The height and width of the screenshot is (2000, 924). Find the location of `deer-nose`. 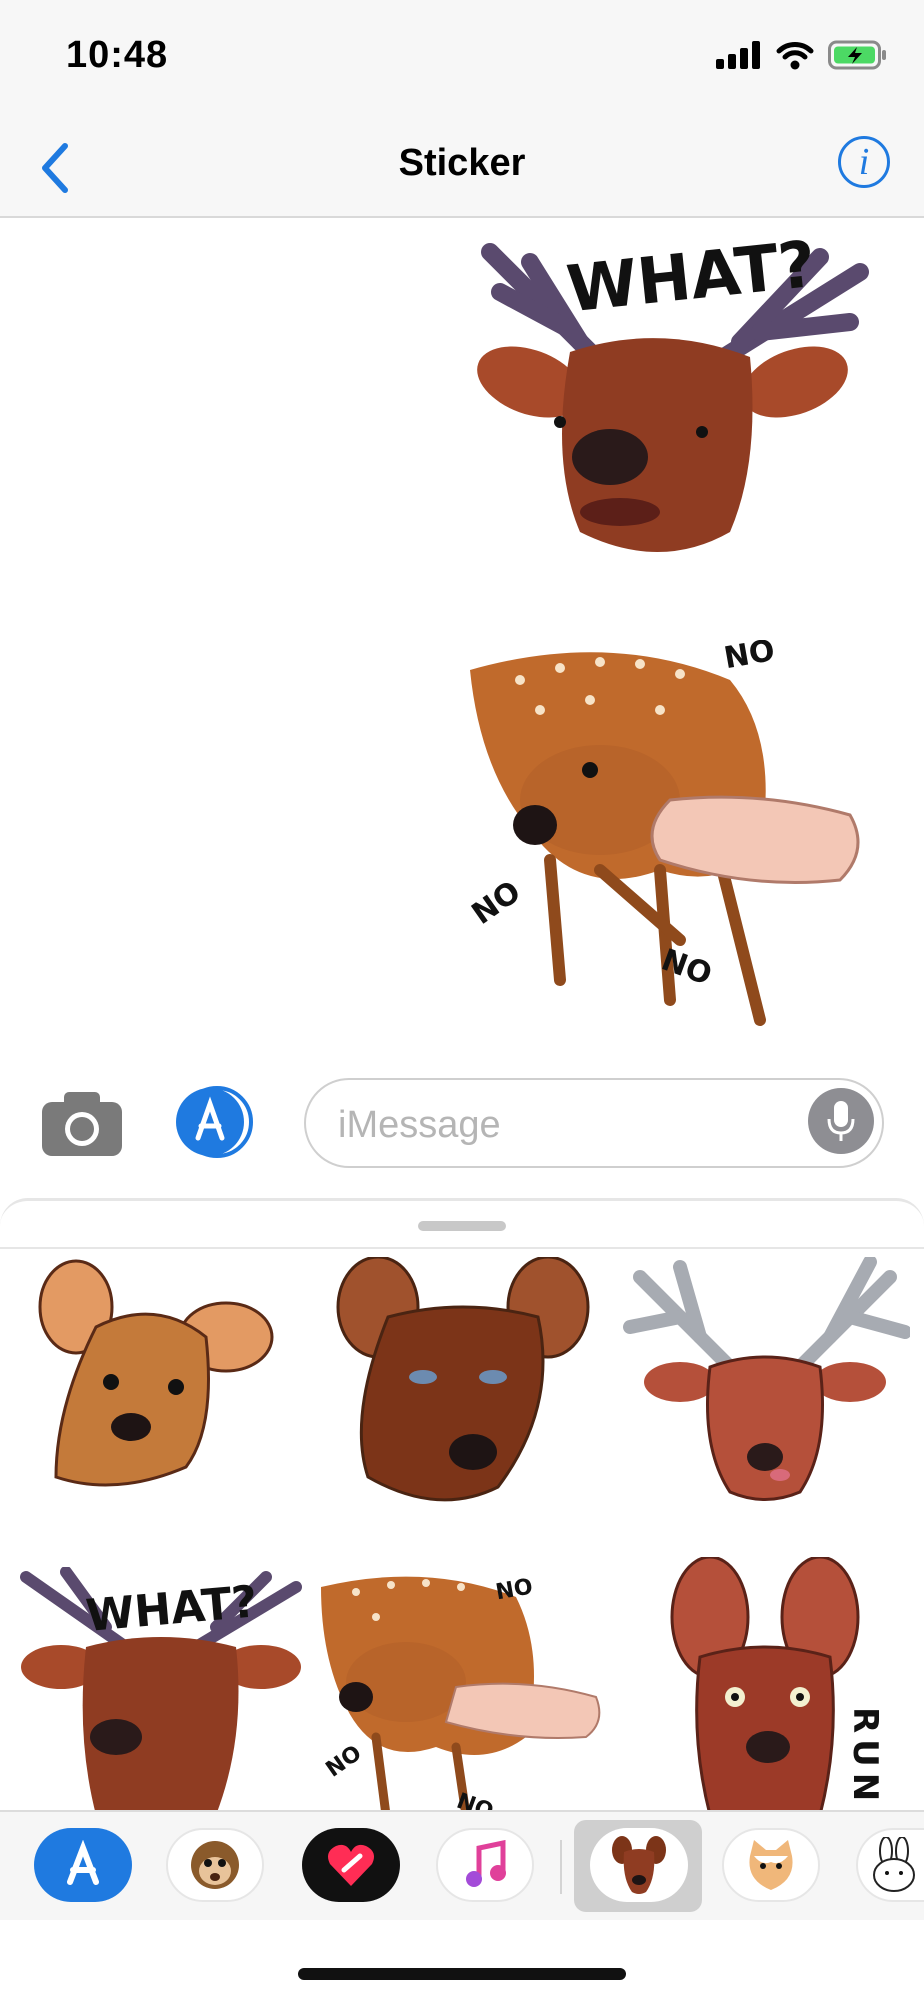

deer-nose is located at coordinates (535, 825).